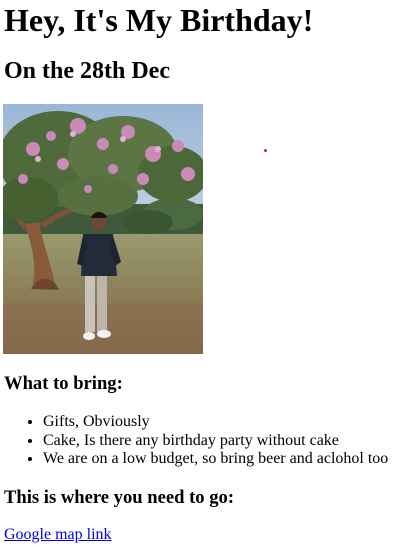 Image resolution: width=401 pixels, height=552 pixels. Describe the element at coordinates (159, 20) in the screenshot. I see `page-title: Hey, It's My Birthday!` at that location.